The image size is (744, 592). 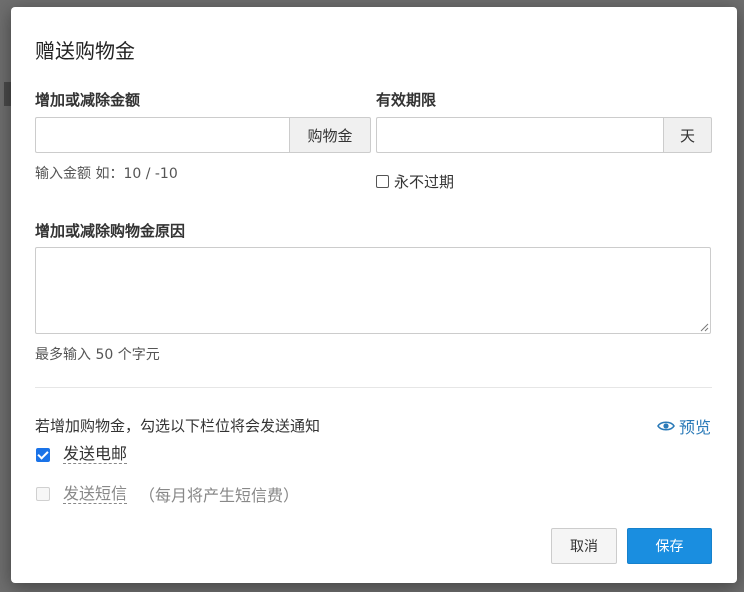 What do you see at coordinates (704, 327) in the screenshot?
I see `resize-handle-icon` at bounding box center [704, 327].